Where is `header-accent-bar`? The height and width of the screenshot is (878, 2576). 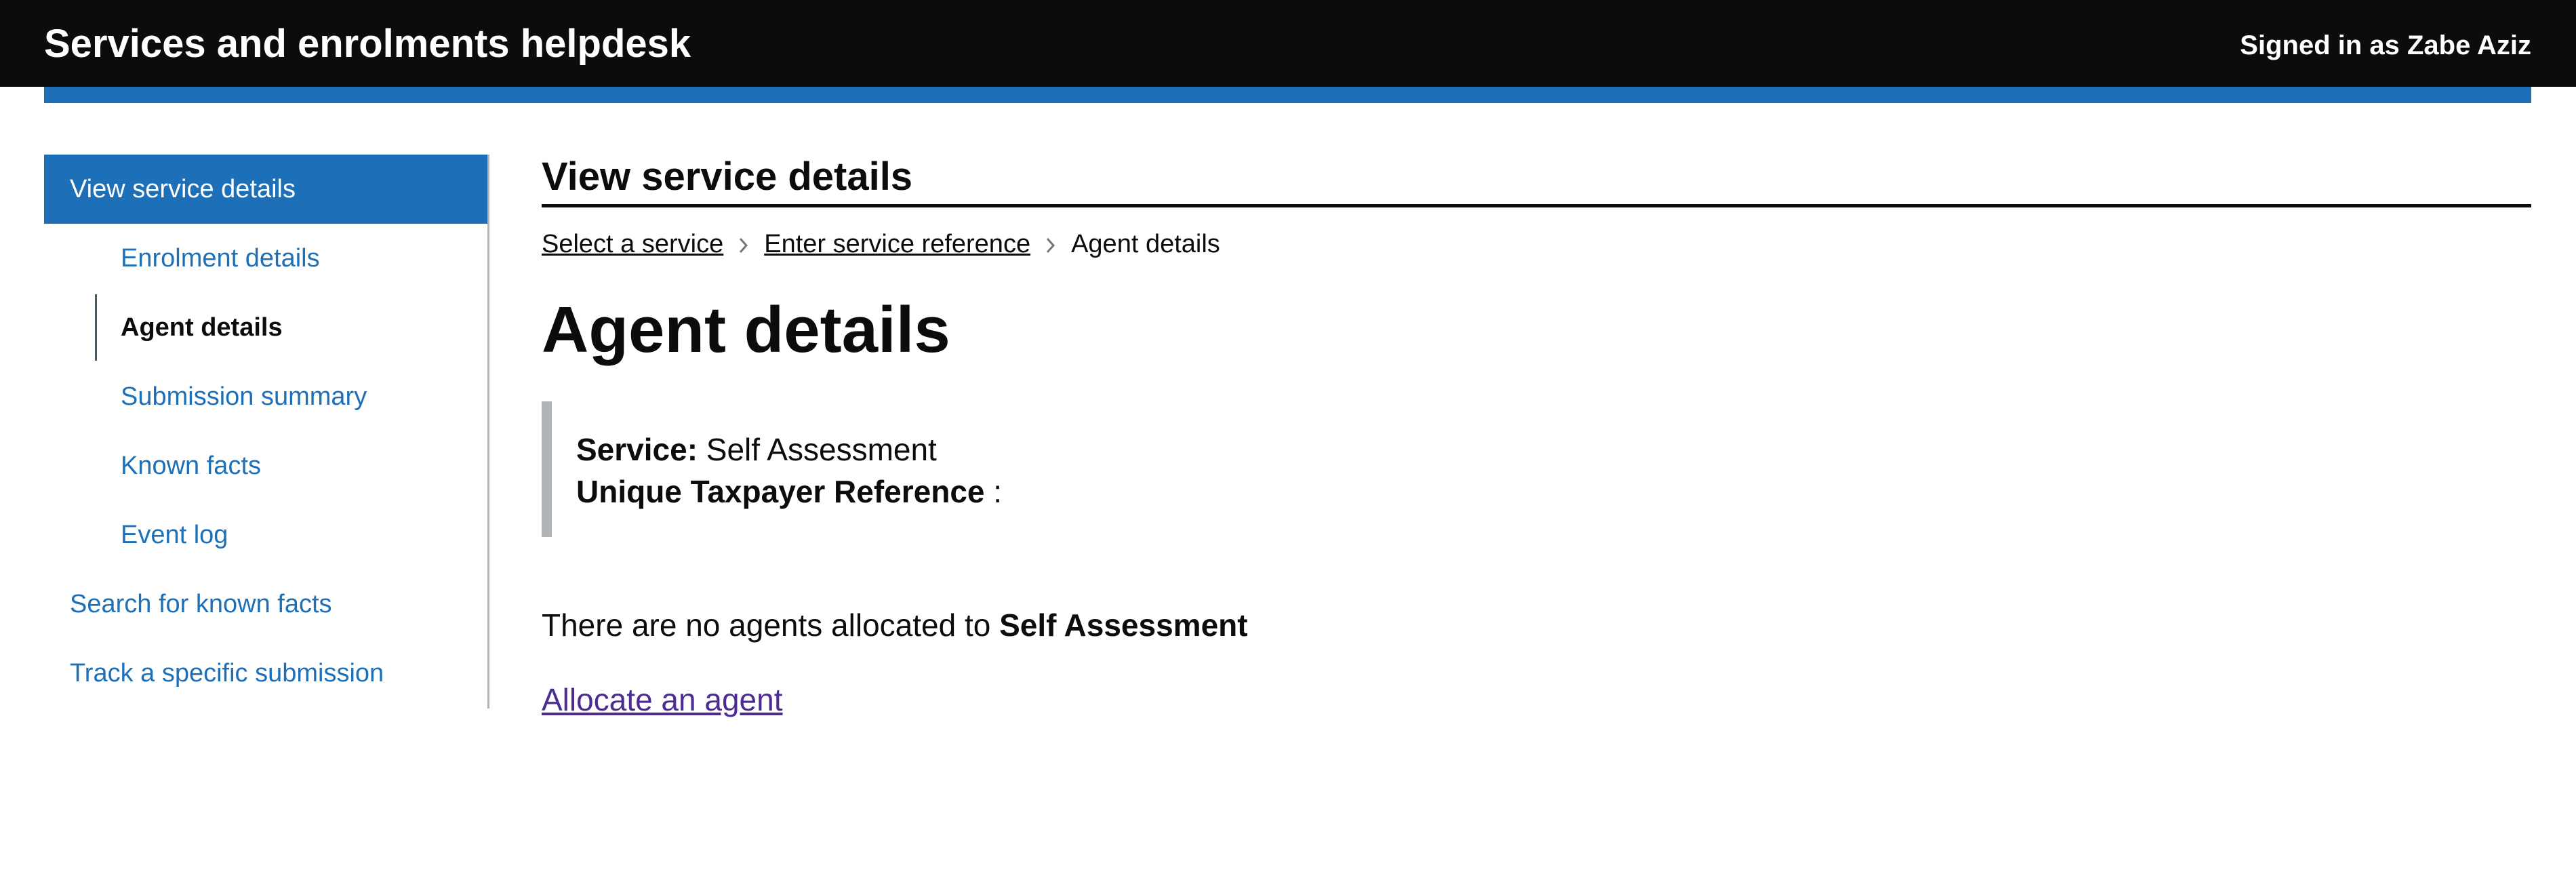 header-accent-bar is located at coordinates (1287, 95).